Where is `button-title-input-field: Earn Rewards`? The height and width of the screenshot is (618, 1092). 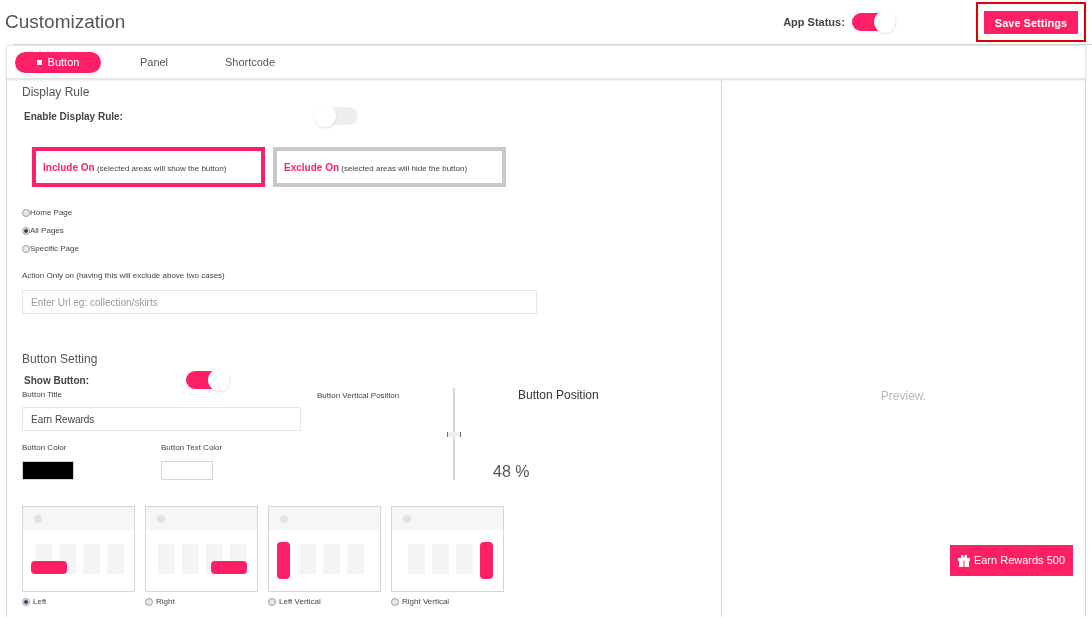
button-title-input-field: Earn Rewards is located at coordinates (161, 419).